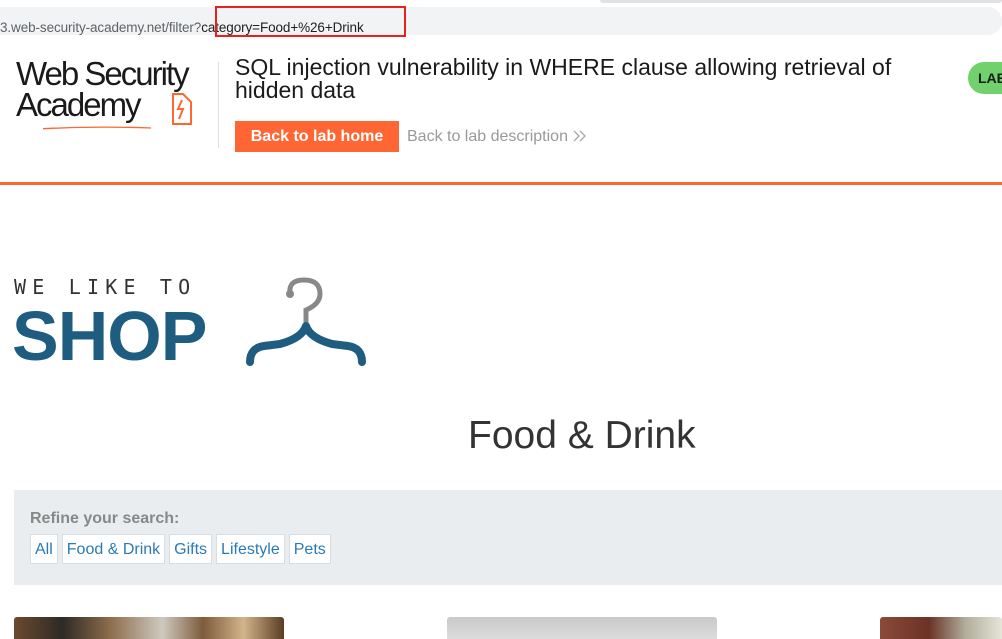 The width and height of the screenshot is (1002, 639). Describe the element at coordinates (182, 109) in the screenshot. I see `logo-flash-icon` at that location.